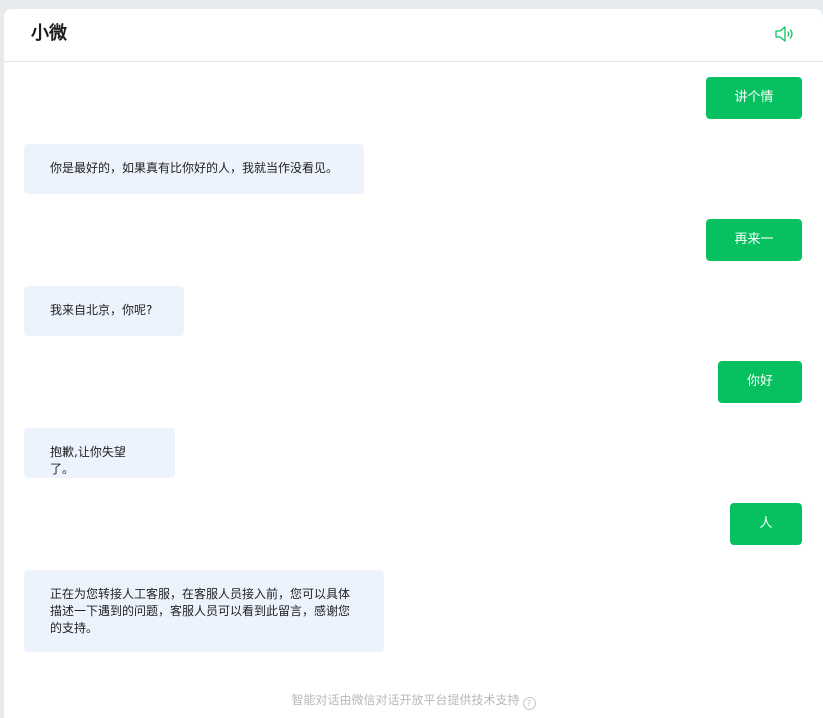  Describe the element at coordinates (405, 700) in the screenshot. I see `footer-text: 智能对话由微信对话开放平台提供技术支持` at that location.